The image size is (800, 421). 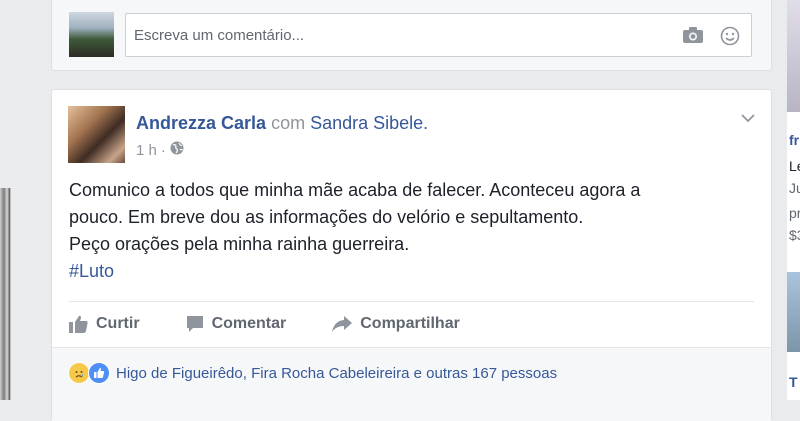 I want to click on like-button: Curtir, so click(x=104, y=324).